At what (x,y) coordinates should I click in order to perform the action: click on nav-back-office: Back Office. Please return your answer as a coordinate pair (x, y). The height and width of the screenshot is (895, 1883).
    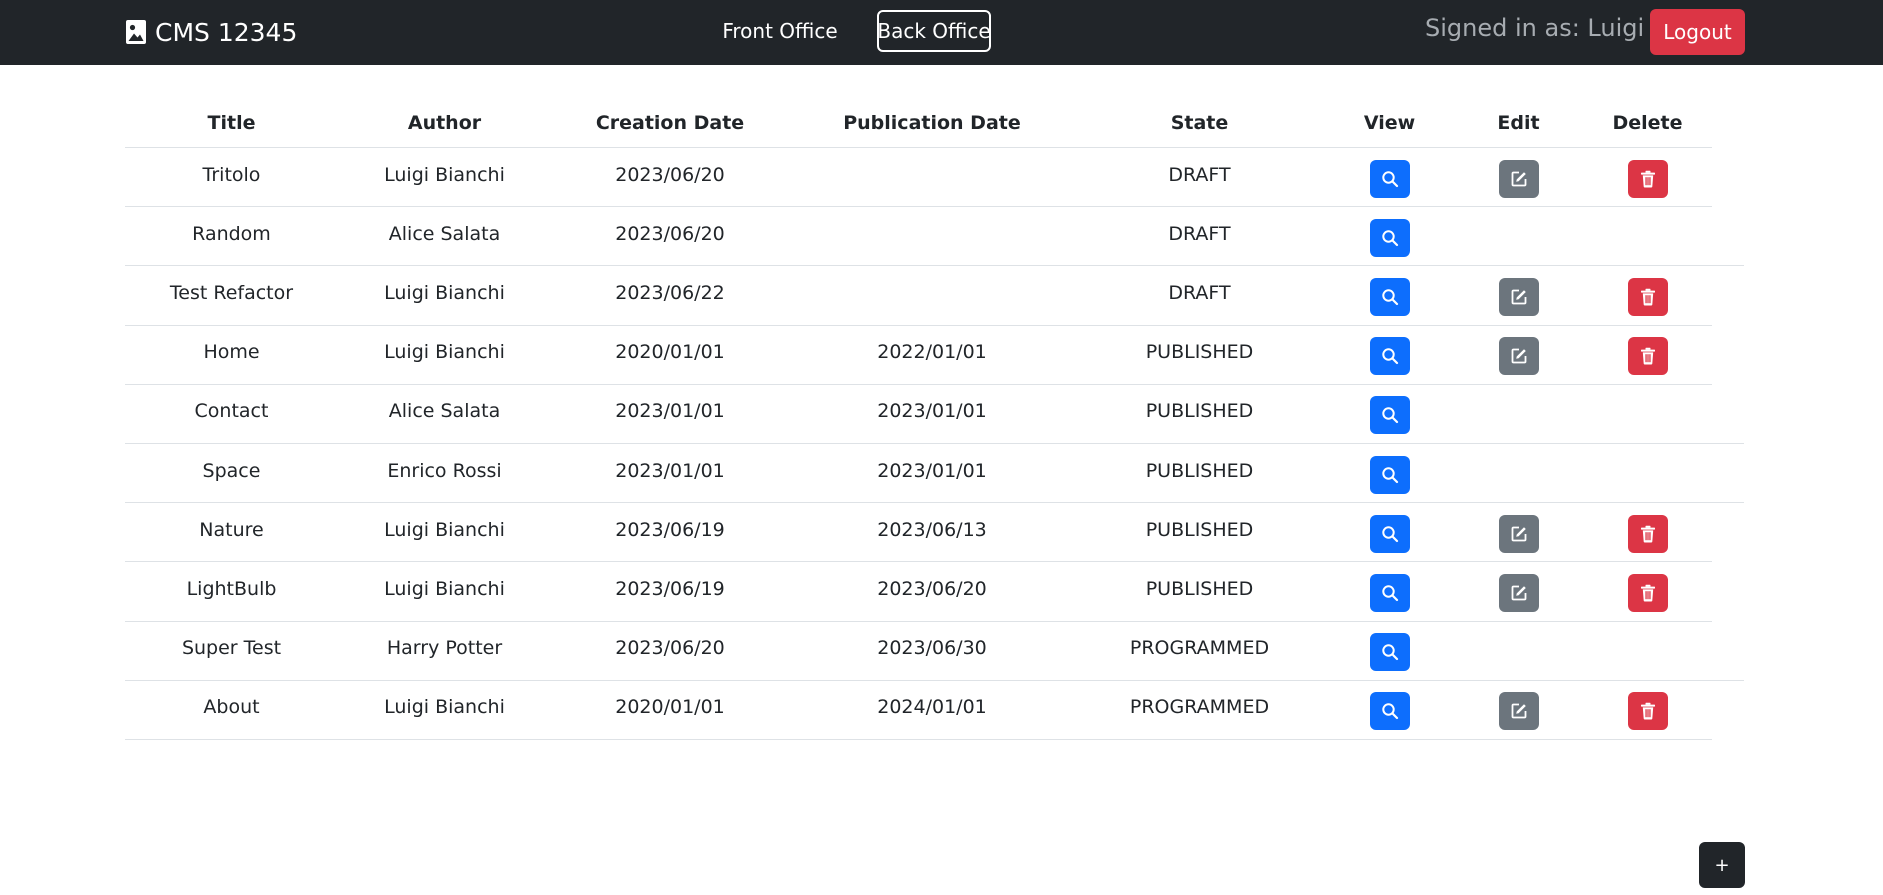
    Looking at the image, I should click on (934, 31).